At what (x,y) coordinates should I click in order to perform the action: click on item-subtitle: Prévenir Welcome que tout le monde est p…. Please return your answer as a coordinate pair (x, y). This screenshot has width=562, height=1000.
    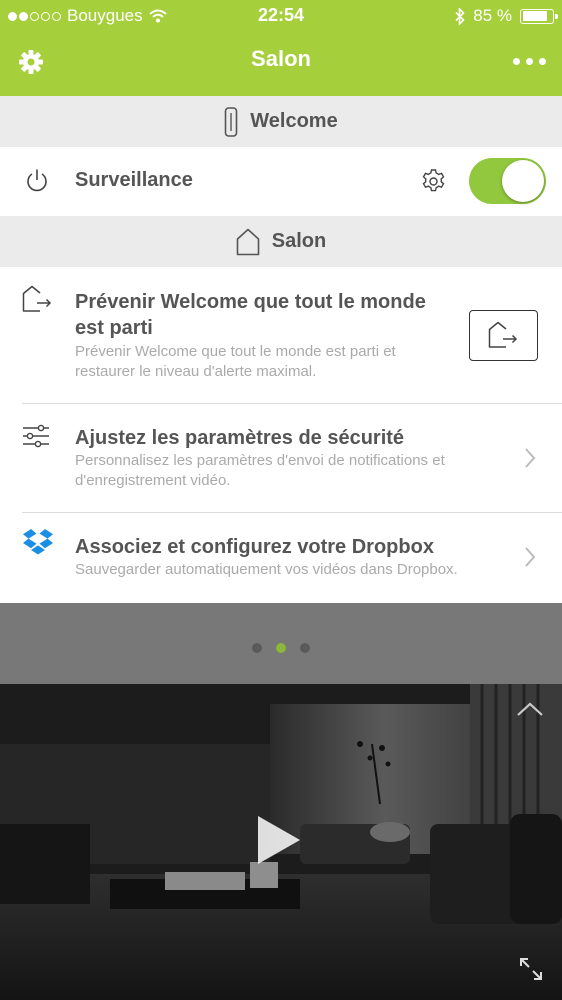
    Looking at the image, I should click on (235, 361).